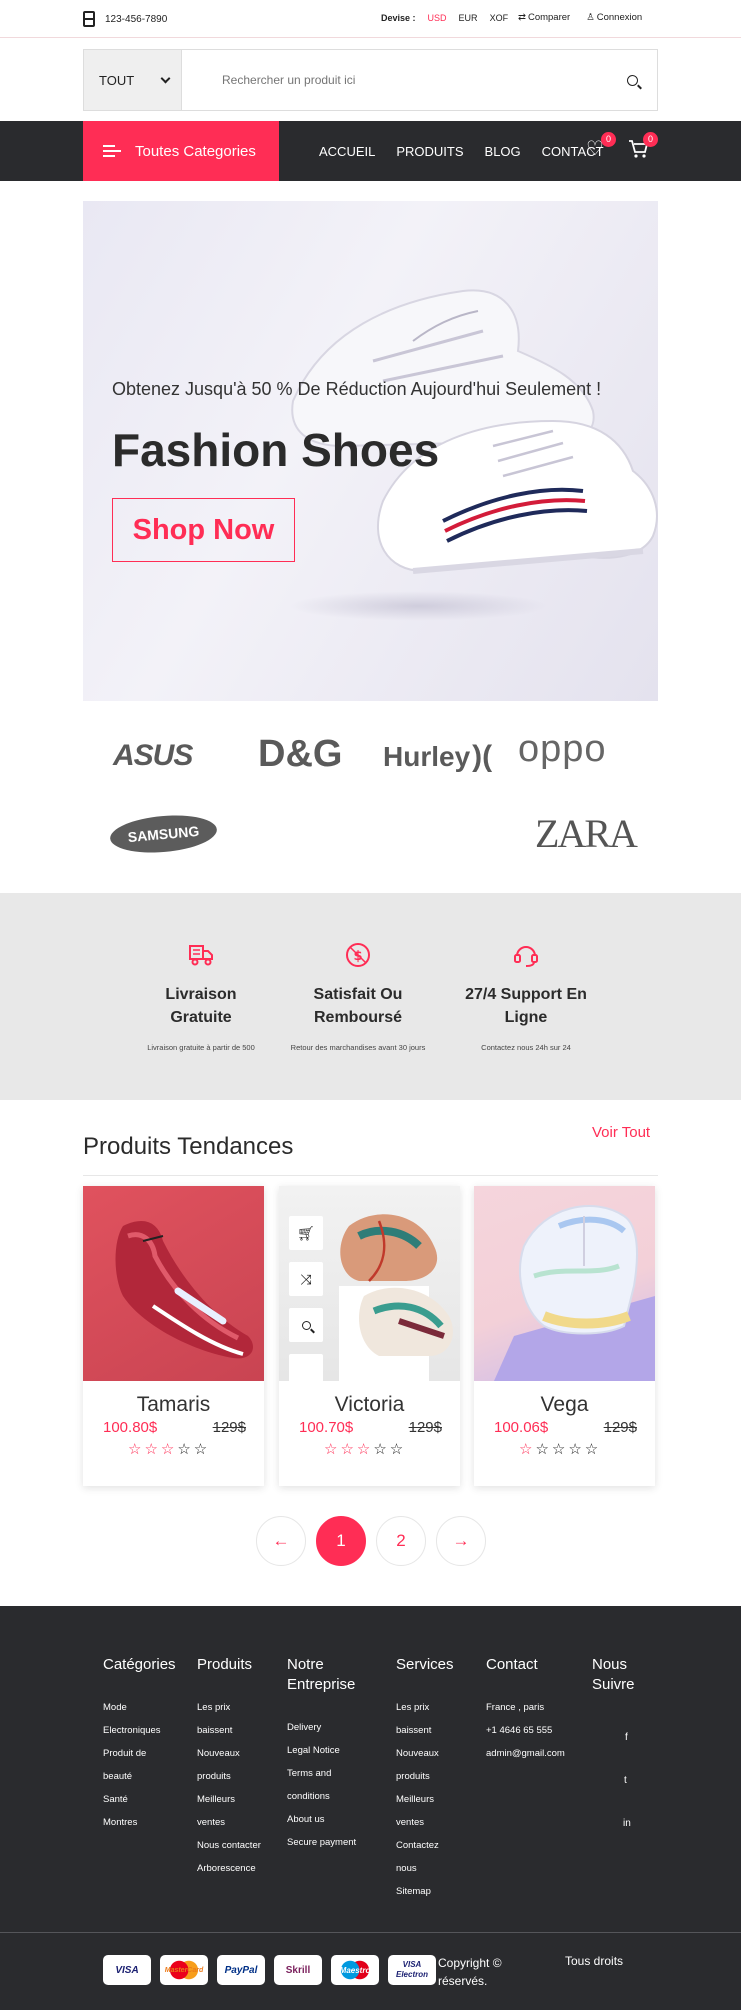 Image resolution: width=741 pixels, height=2010 pixels. I want to click on pagination-prev-button: ←, so click(281, 1541).